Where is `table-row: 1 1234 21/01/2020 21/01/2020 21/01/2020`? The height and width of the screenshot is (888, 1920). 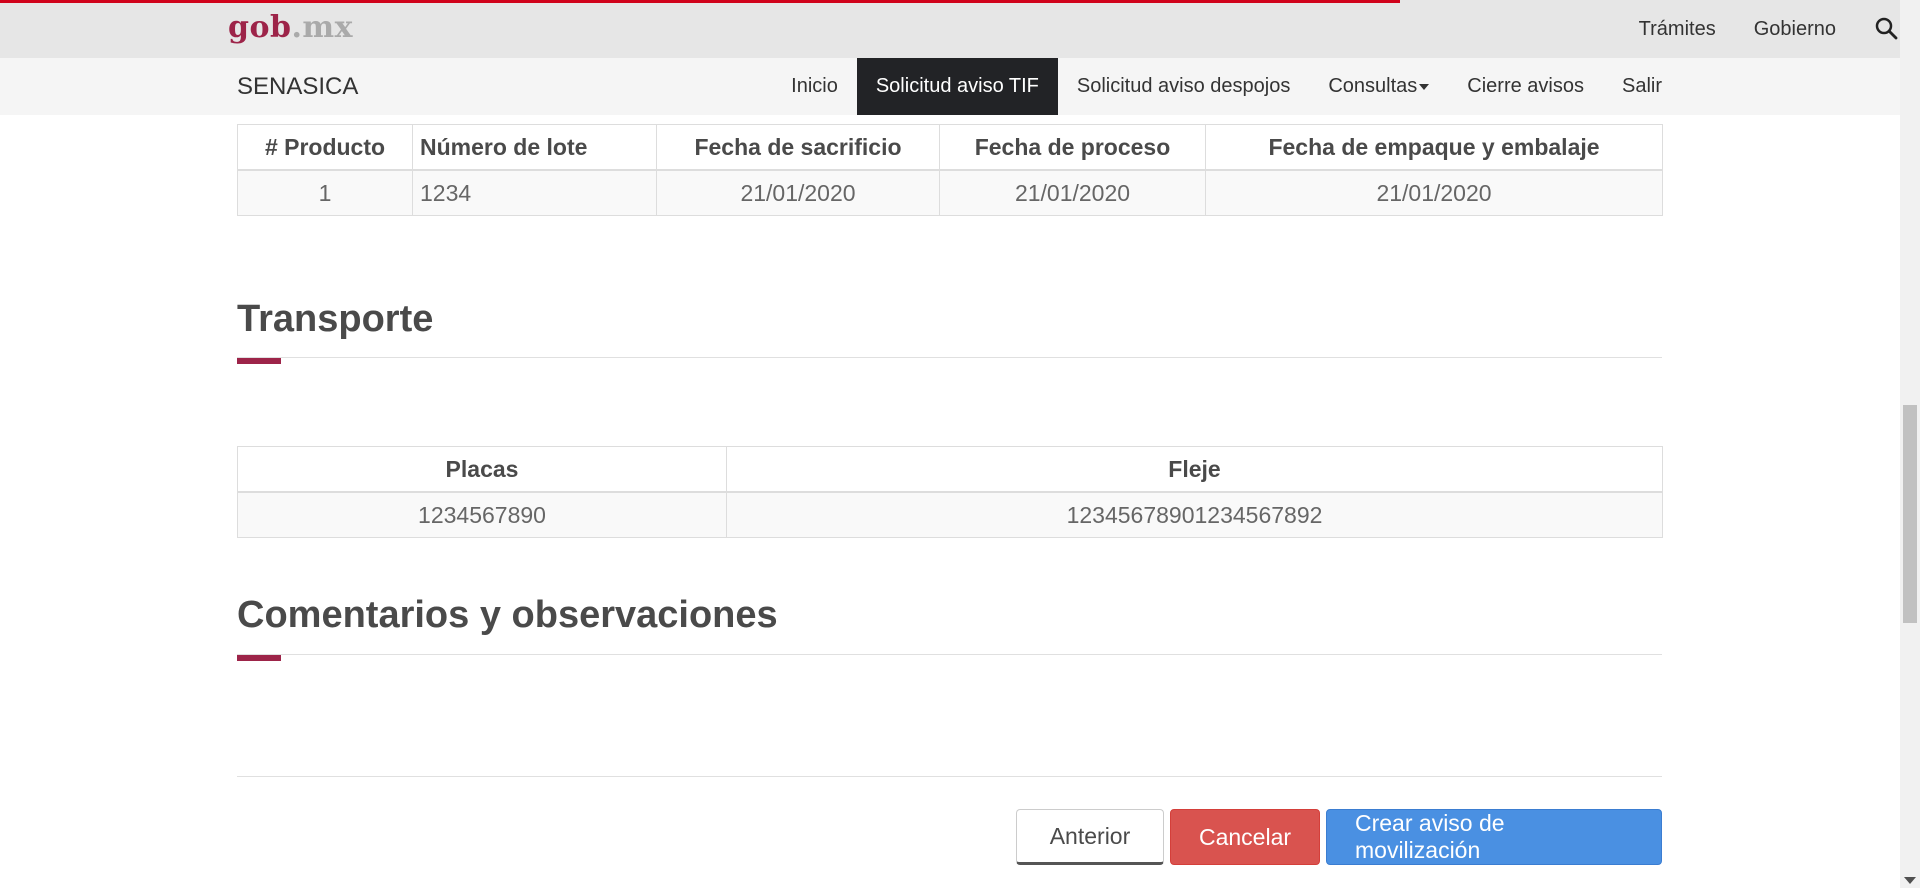 table-row: 1 1234 21/01/2020 21/01/2020 21/01/2020 is located at coordinates (950, 192).